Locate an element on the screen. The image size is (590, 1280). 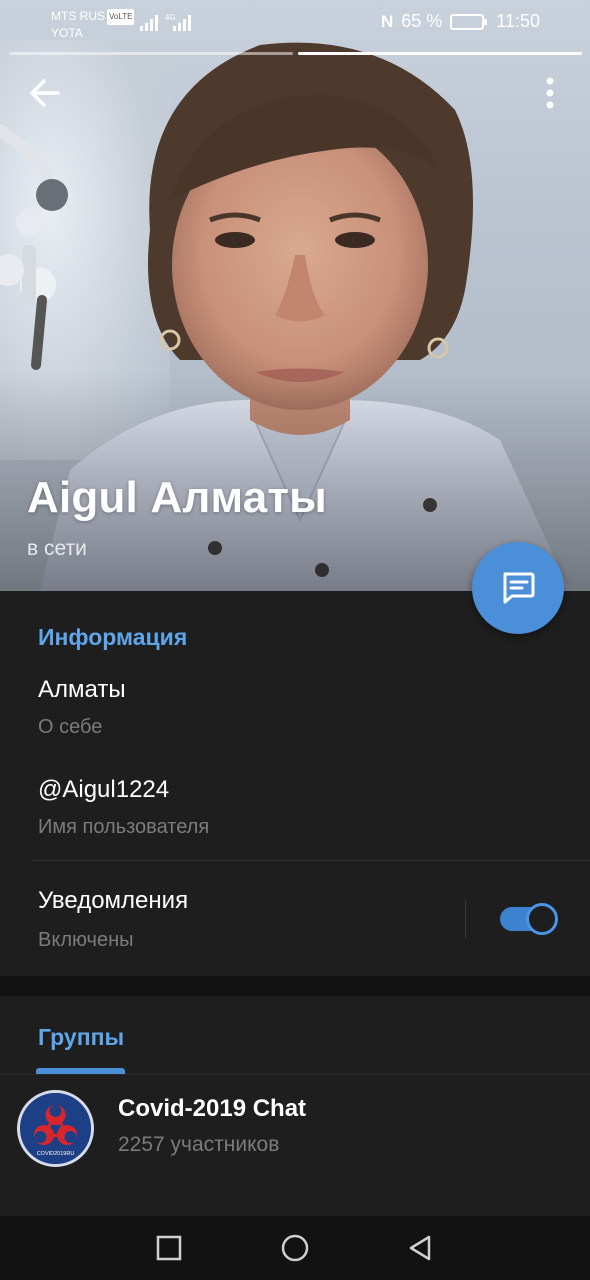
system-nav-bar is located at coordinates (295, 1248).